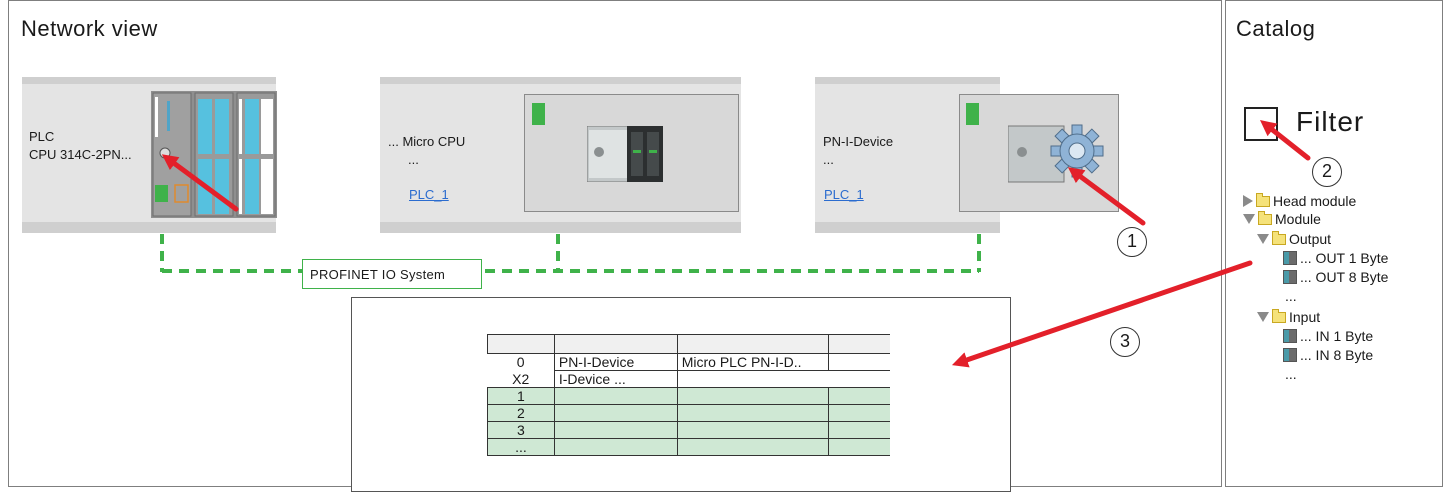 Image resolution: width=1443 pixels, height=492 pixels. Describe the element at coordinates (200, 183) in the screenshot. I see `arrow-to-plc` at that location.